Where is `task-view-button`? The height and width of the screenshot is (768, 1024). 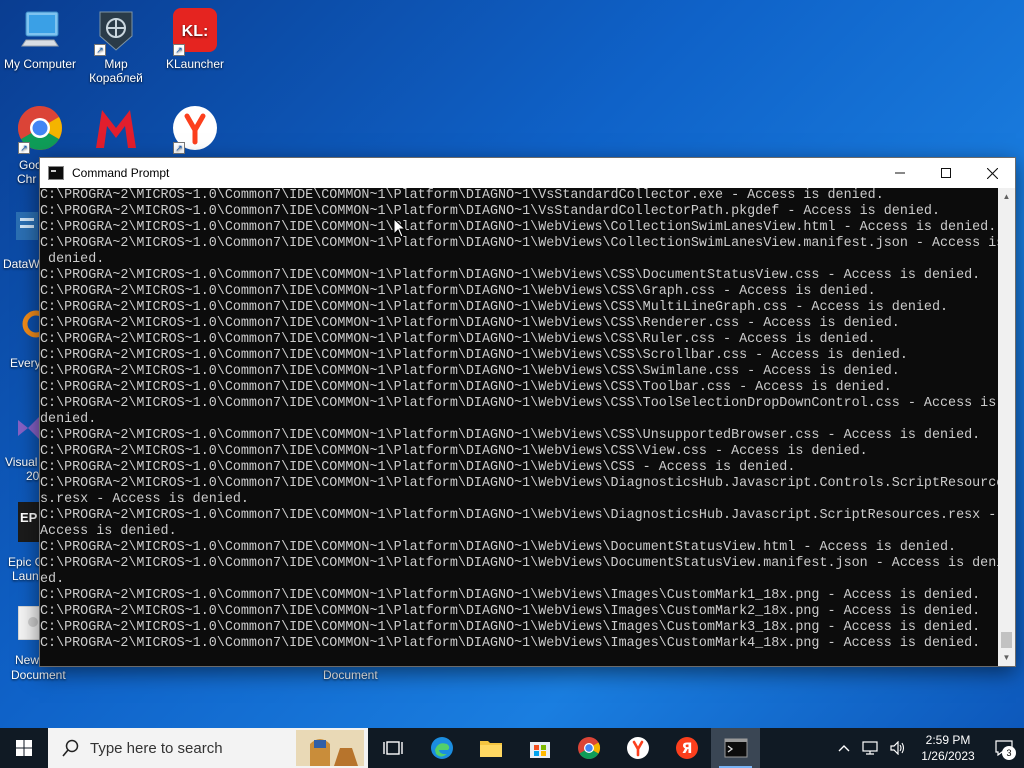 task-view-button is located at coordinates (392, 748).